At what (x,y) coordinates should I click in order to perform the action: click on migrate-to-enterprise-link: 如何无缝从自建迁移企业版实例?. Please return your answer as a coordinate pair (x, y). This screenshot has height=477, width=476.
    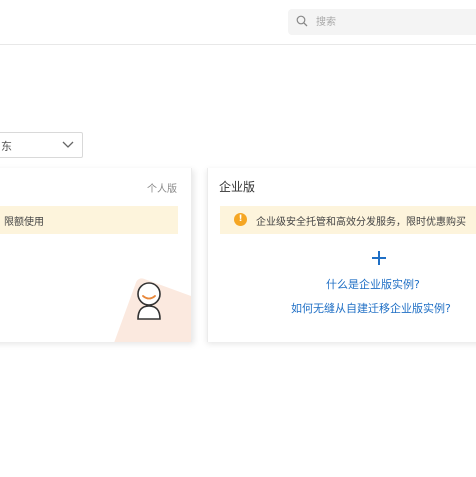
    Looking at the image, I should click on (371, 308).